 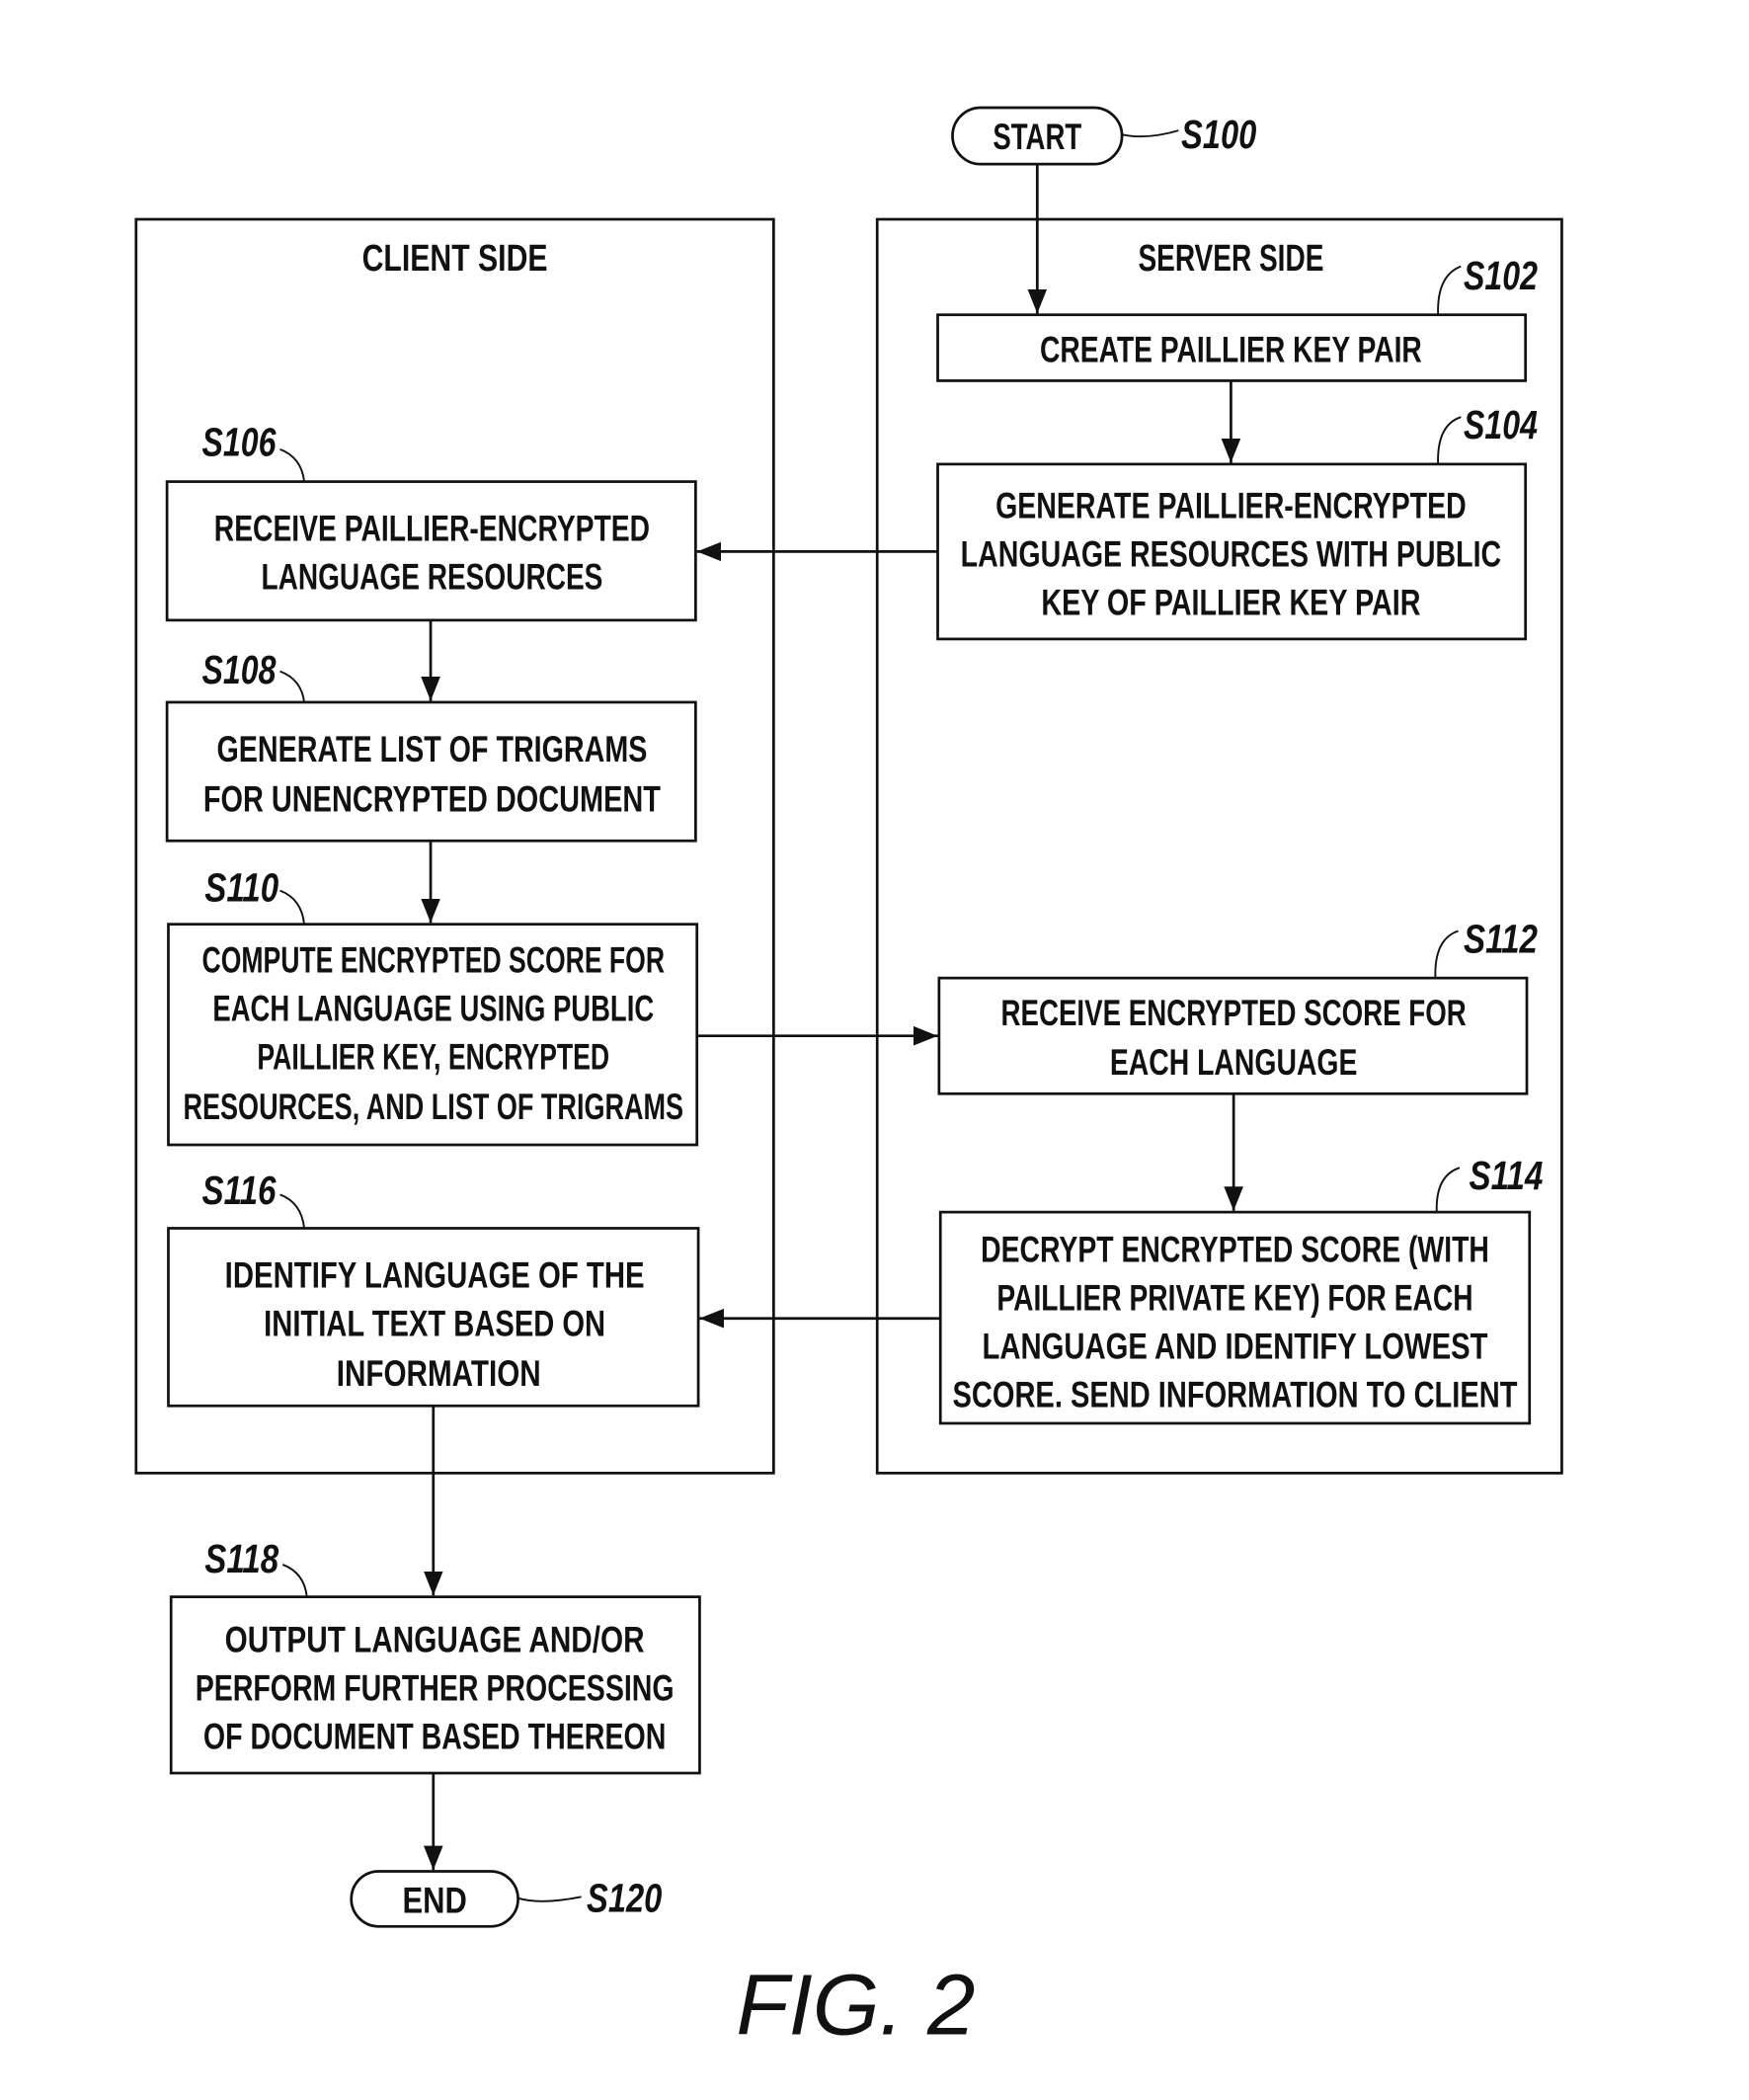 What do you see at coordinates (433, 1107) in the screenshot?
I see `step-text: RESOURCES, AND LIST OF TRIGRAMS` at bounding box center [433, 1107].